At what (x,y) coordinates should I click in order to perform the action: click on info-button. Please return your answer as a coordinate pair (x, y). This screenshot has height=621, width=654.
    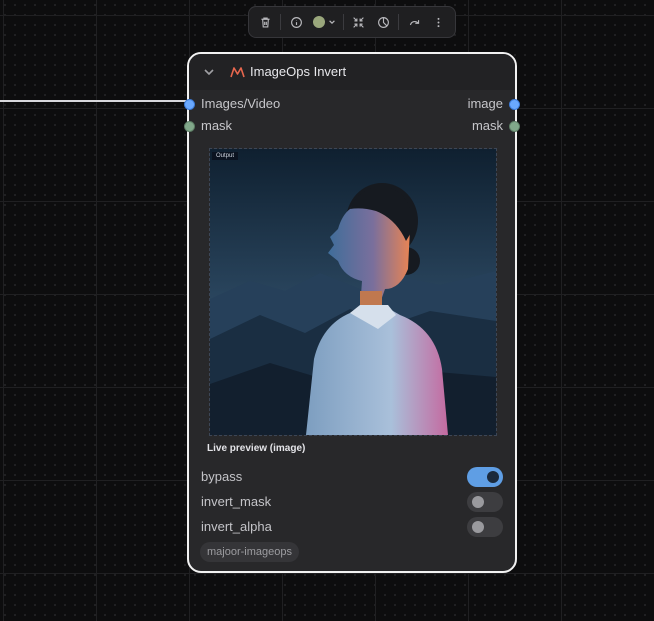
    Looking at the image, I should click on (296, 22).